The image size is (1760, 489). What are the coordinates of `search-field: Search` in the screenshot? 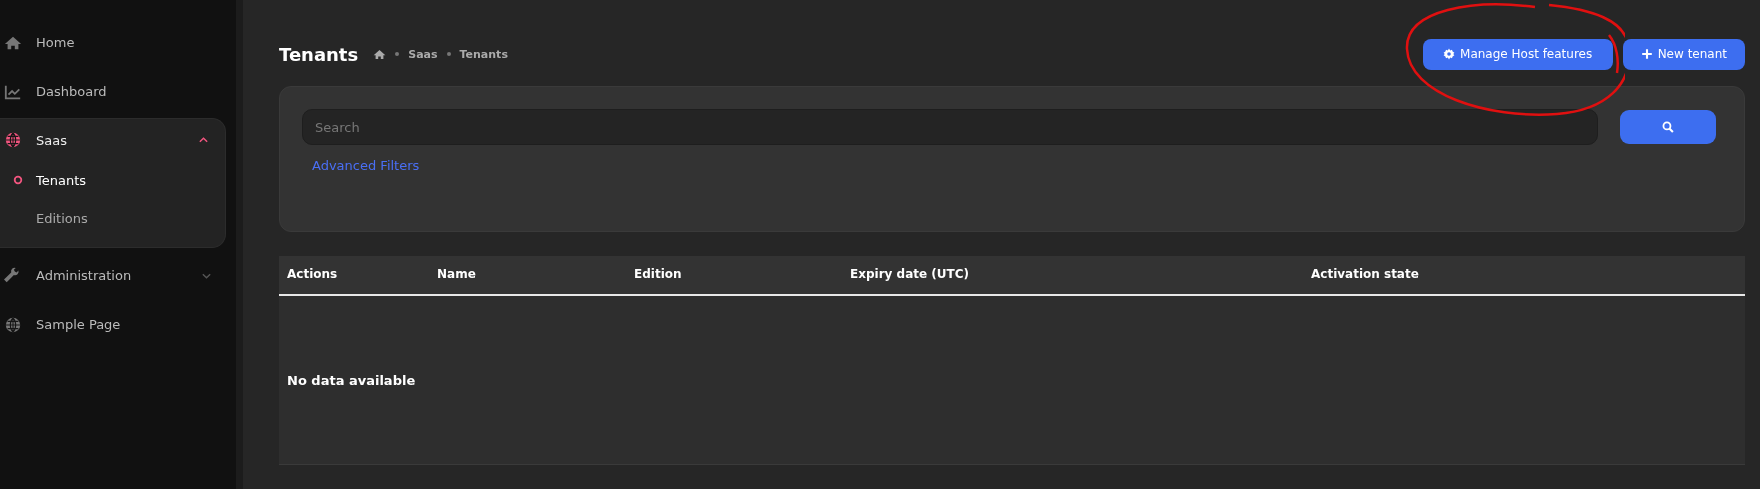 It's located at (950, 127).